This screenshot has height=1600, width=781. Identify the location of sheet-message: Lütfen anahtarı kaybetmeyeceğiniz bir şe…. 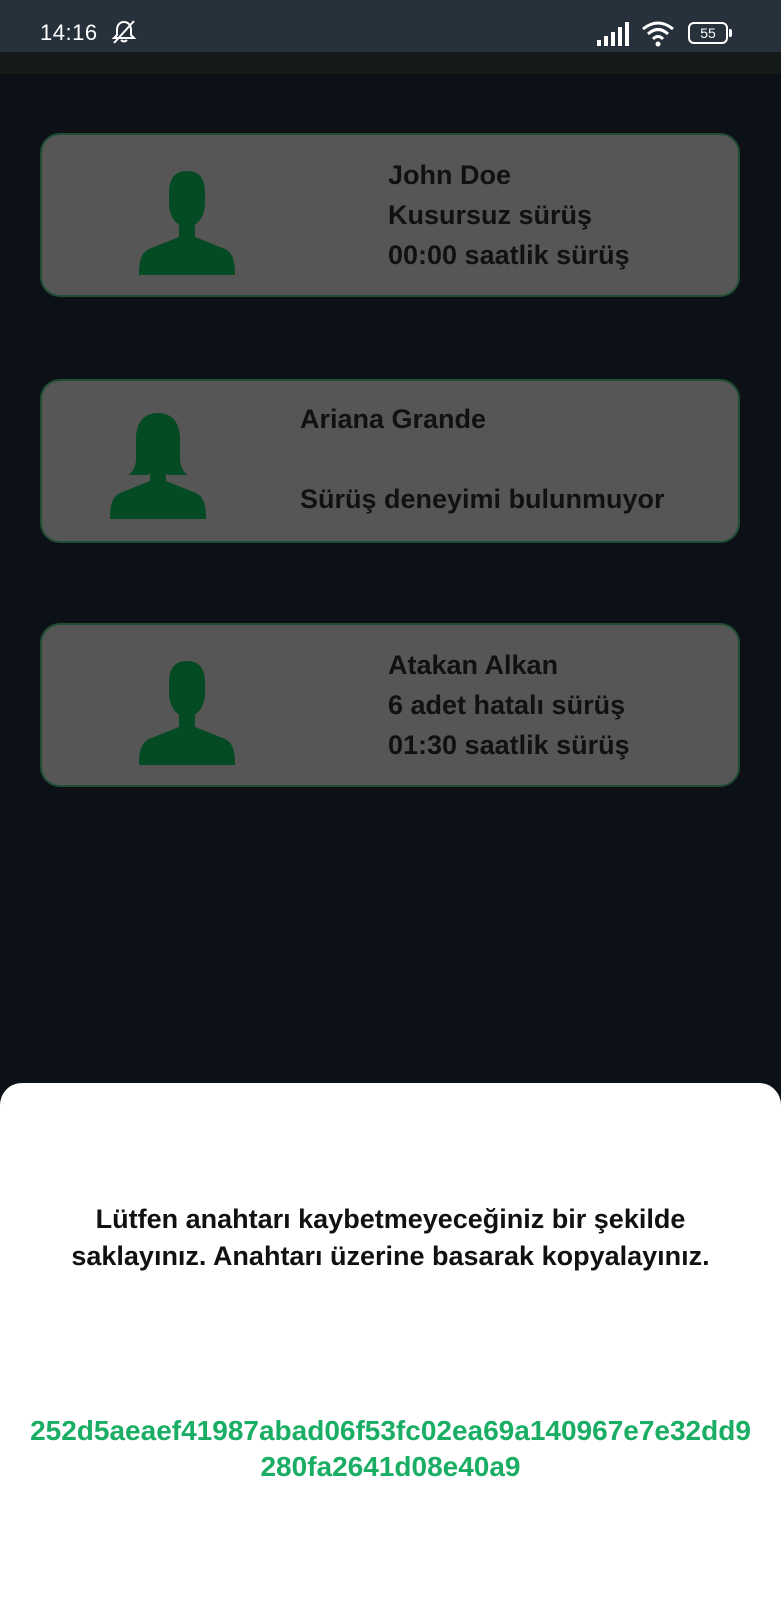
(390, 1237).